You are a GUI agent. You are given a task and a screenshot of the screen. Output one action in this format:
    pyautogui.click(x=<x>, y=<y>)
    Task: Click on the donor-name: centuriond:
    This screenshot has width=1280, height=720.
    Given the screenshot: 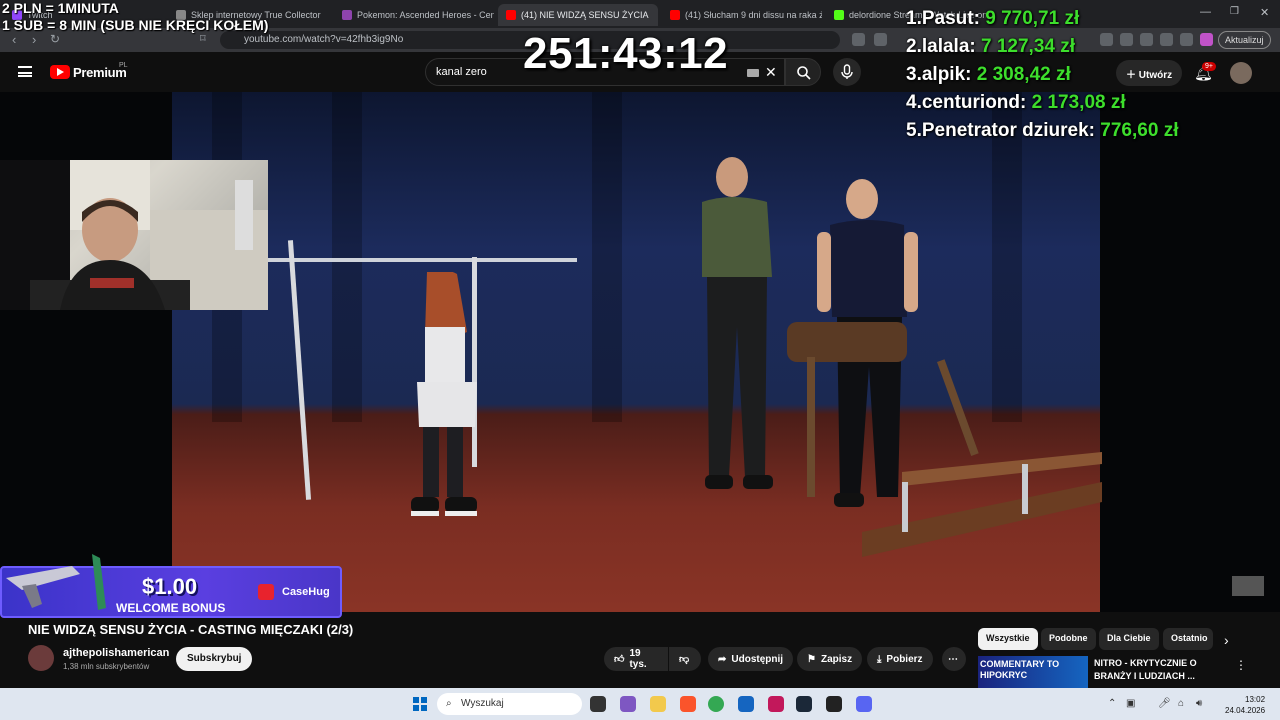 What is the action you would take?
    pyautogui.click(x=974, y=102)
    